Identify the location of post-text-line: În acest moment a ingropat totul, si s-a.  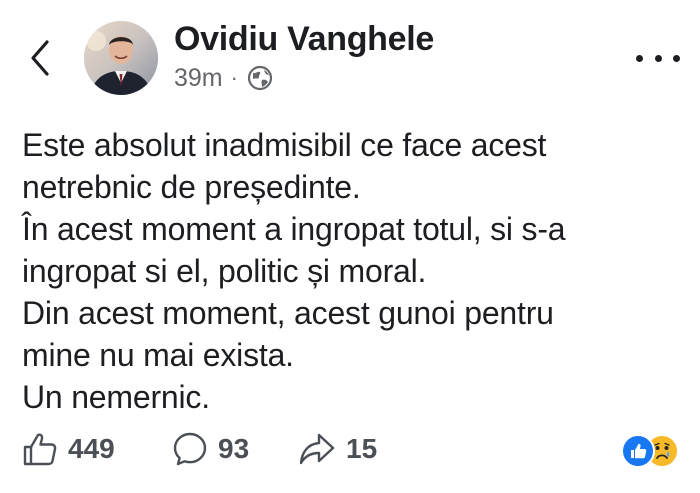
(294, 229).